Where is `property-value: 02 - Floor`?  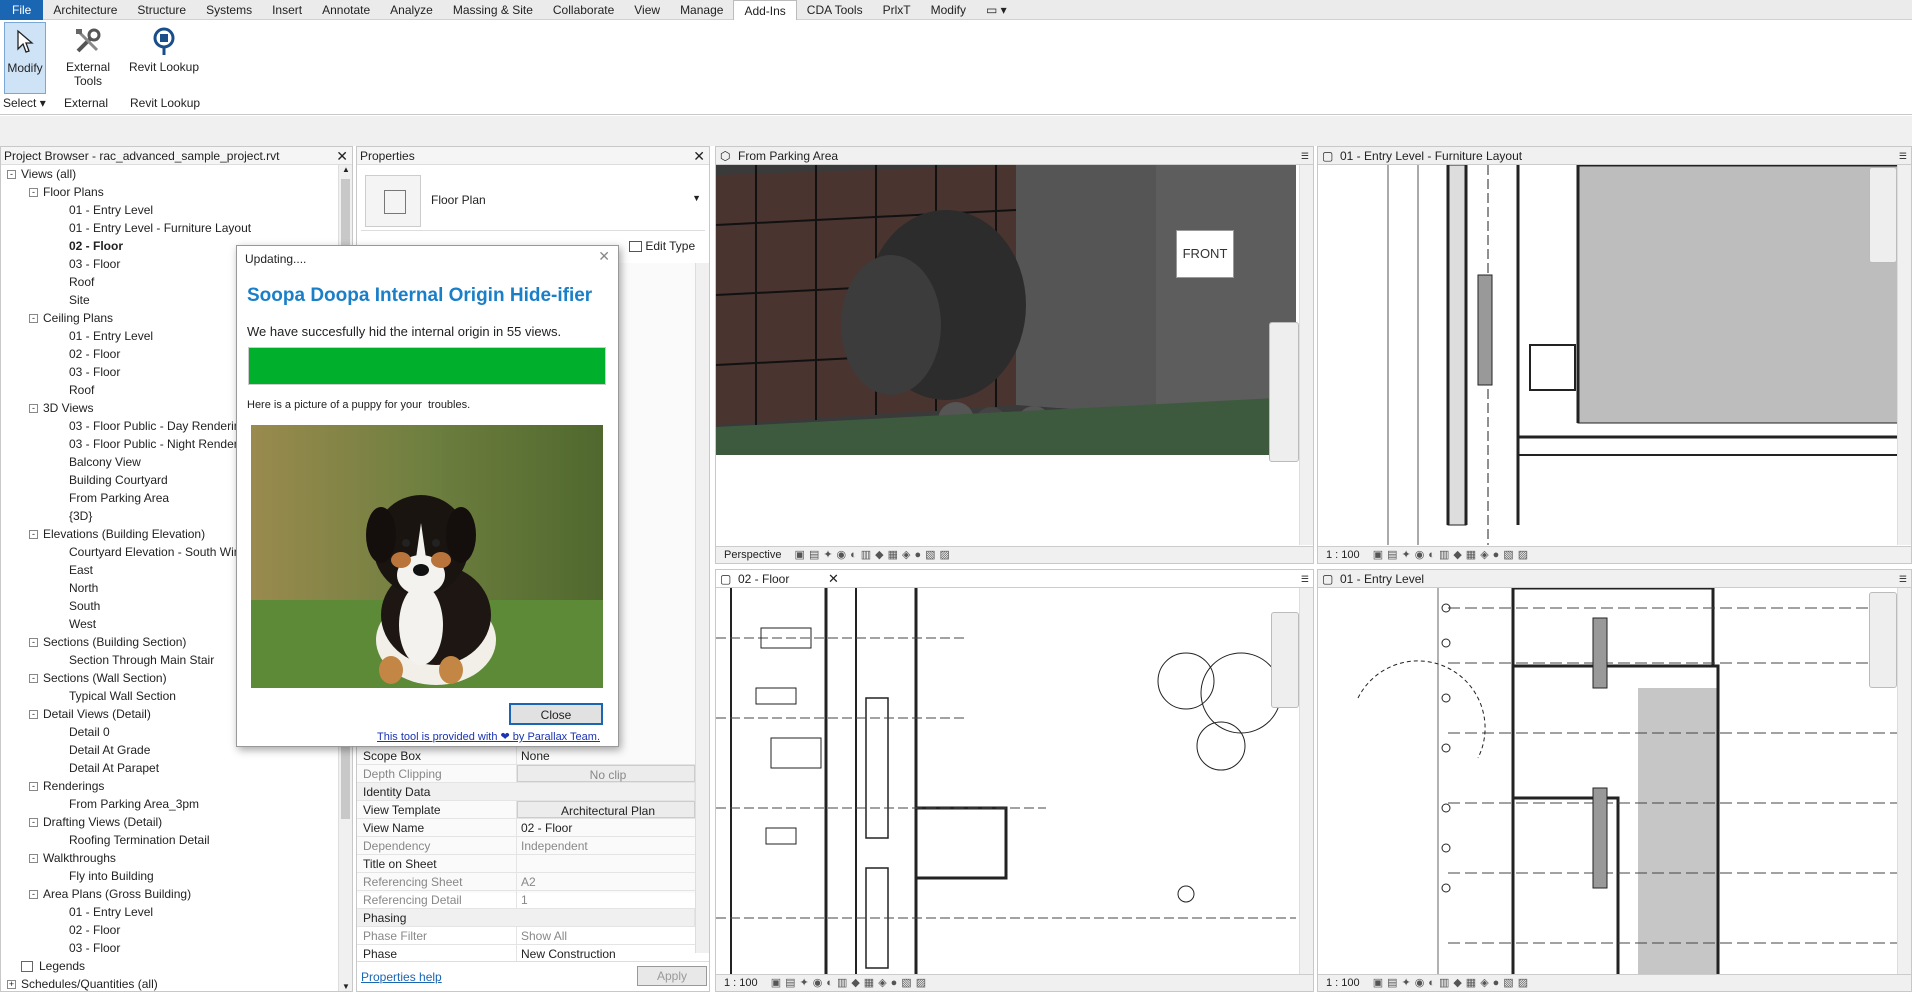
property-value: 02 - Floor is located at coordinates (606, 827).